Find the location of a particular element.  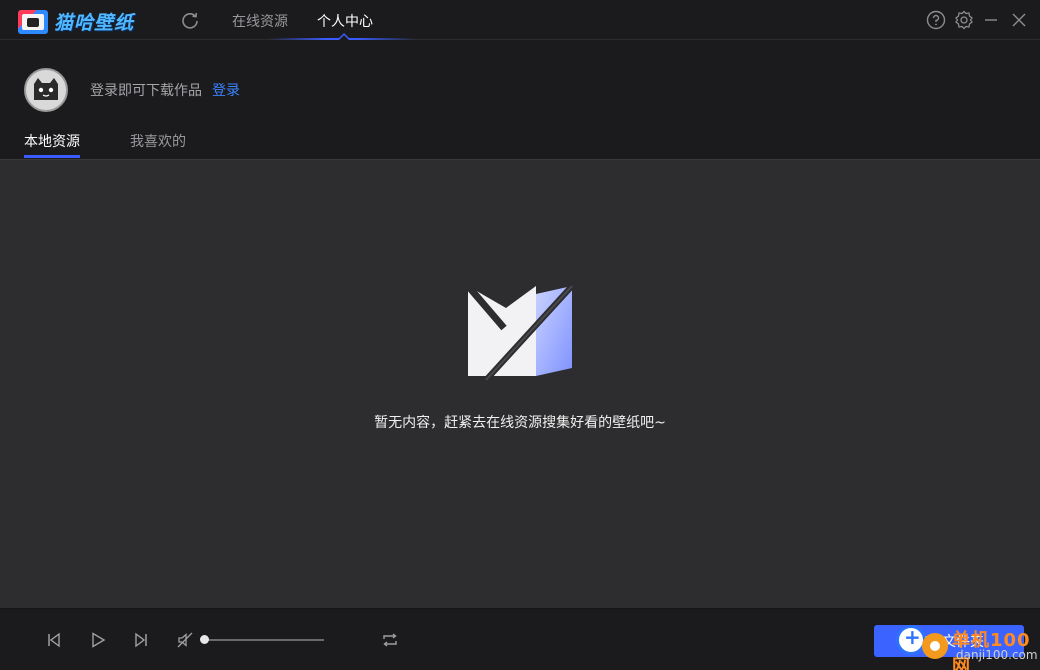

cat-avatar-icon is located at coordinates (46, 89).